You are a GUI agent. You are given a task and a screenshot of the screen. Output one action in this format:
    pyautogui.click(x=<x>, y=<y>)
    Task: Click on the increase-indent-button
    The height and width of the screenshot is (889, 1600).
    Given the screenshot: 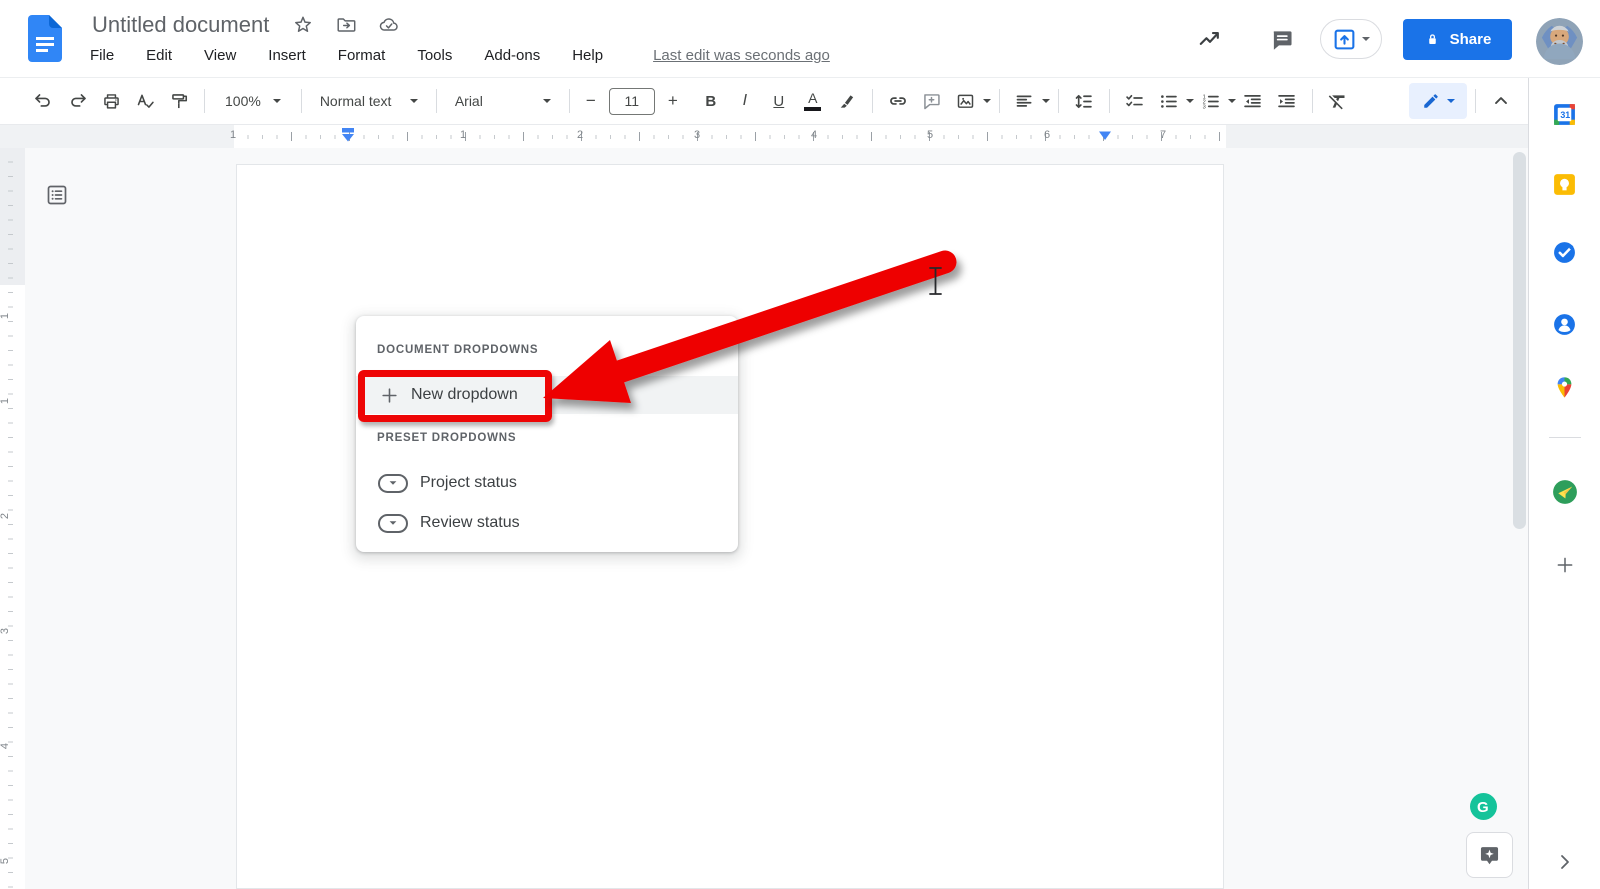 What is the action you would take?
    pyautogui.click(x=1287, y=101)
    